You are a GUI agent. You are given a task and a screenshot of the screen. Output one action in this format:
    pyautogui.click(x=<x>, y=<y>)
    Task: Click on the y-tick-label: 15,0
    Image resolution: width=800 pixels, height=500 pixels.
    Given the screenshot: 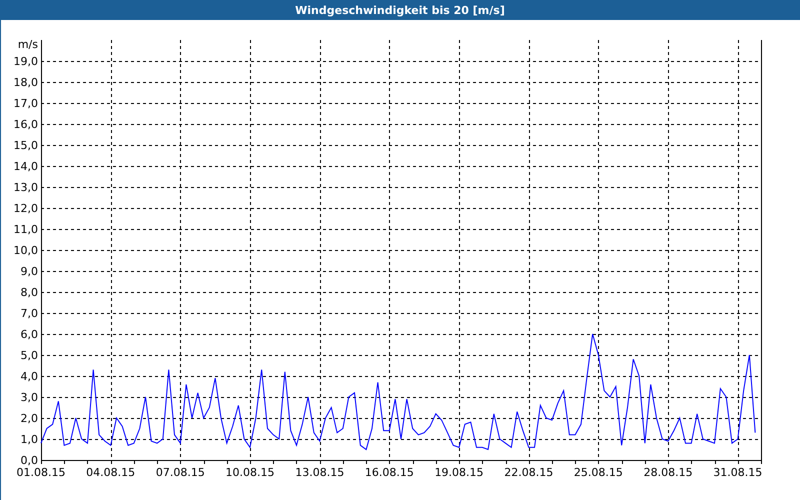 What is the action you would take?
    pyautogui.click(x=26, y=145)
    